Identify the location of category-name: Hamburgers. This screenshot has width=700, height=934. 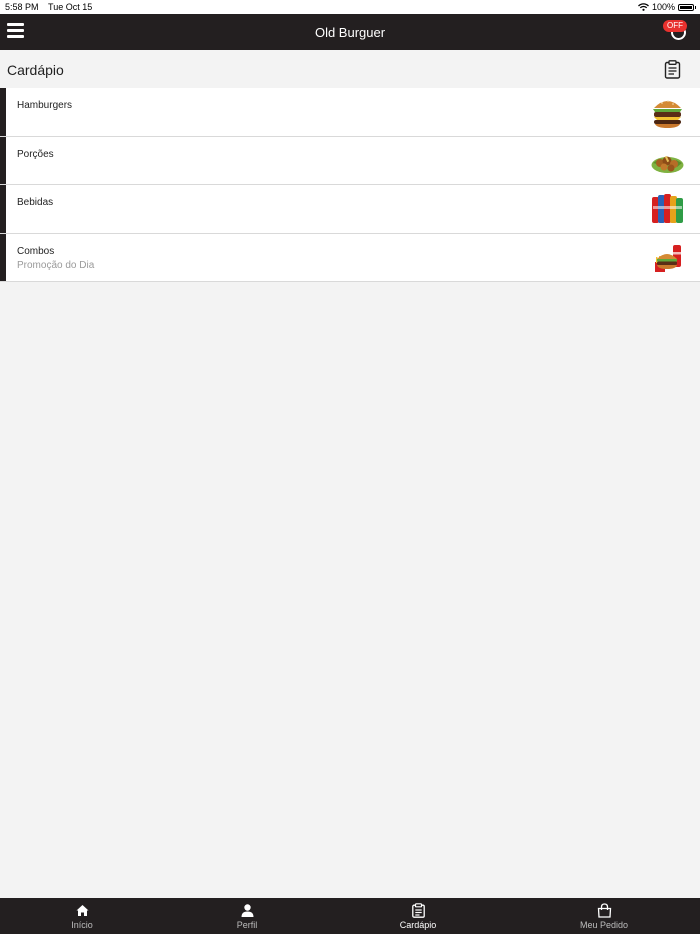
(45, 105).